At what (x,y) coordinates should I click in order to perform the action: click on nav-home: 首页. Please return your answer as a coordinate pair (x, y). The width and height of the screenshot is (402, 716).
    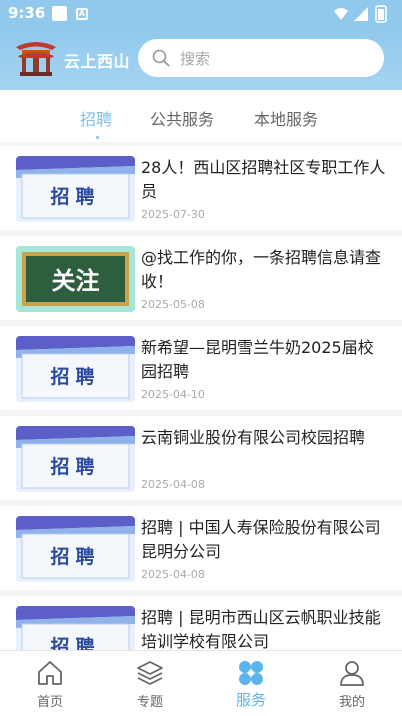
    Looking at the image, I should click on (50, 683).